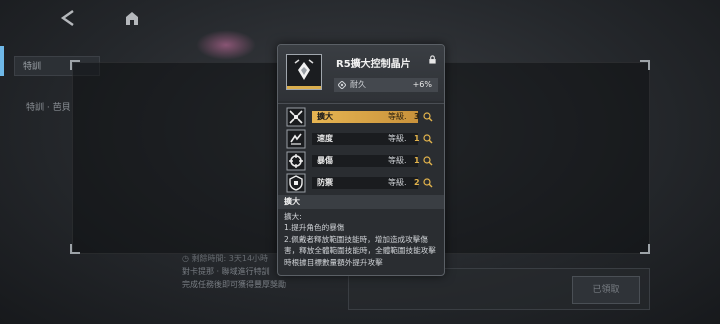  I want to click on stat-row-expand: 擴大 等級. 3, so click(361, 117).